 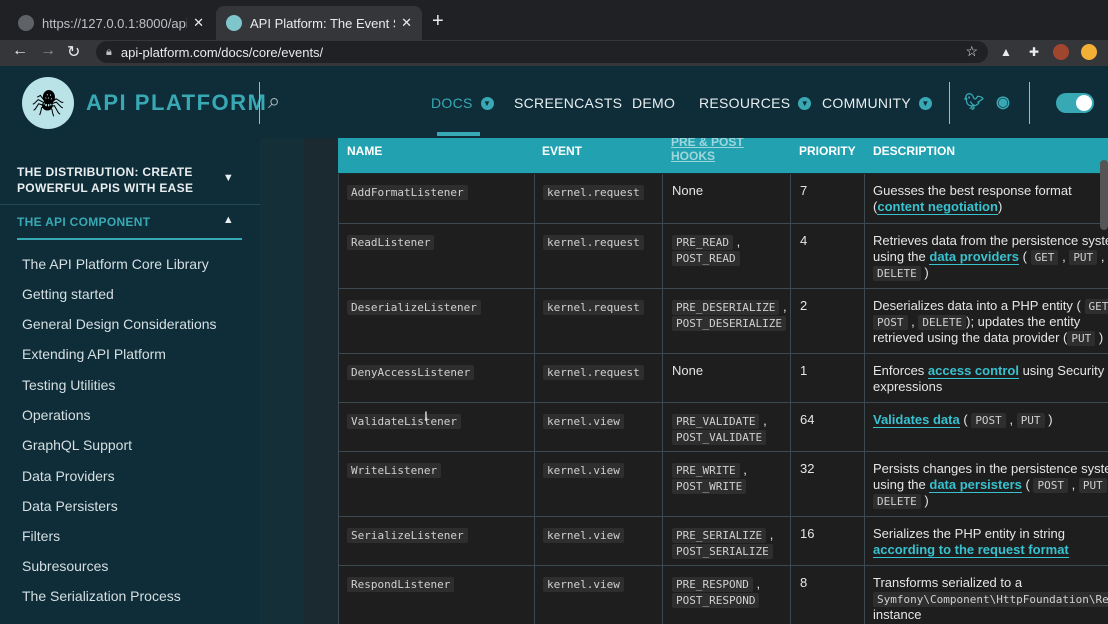 I want to click on menu-resources: RESOURCES ▼, so click(x=755, y=103).